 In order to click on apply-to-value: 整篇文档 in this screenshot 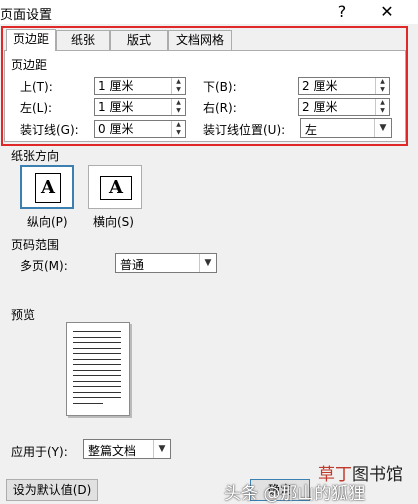, I will do `click(112, 451)`.